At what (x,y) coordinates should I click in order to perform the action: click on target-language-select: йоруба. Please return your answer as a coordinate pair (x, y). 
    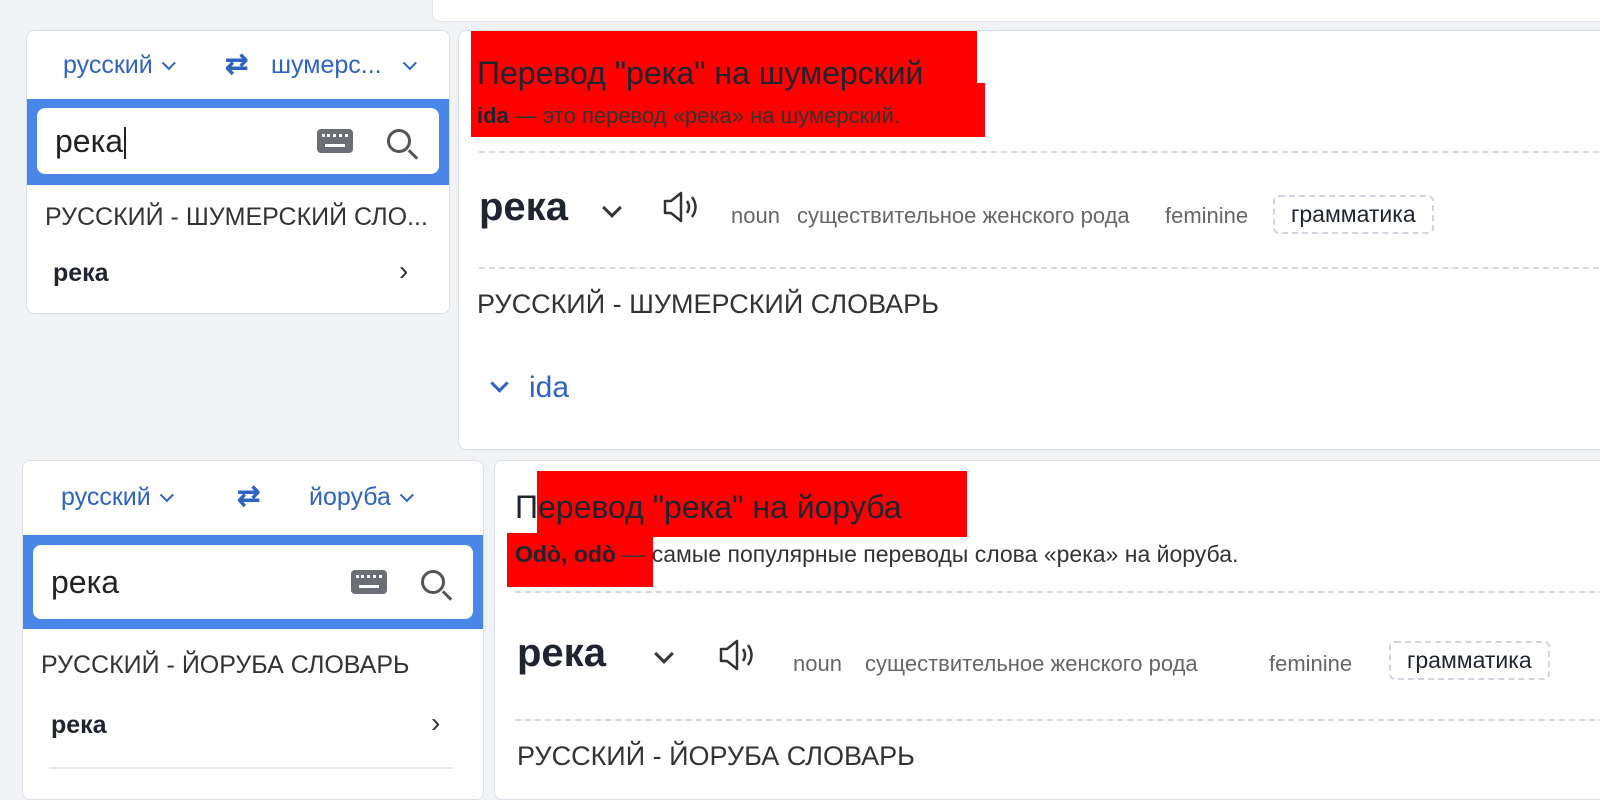
    Looking at the image, I should click on (361, 497).